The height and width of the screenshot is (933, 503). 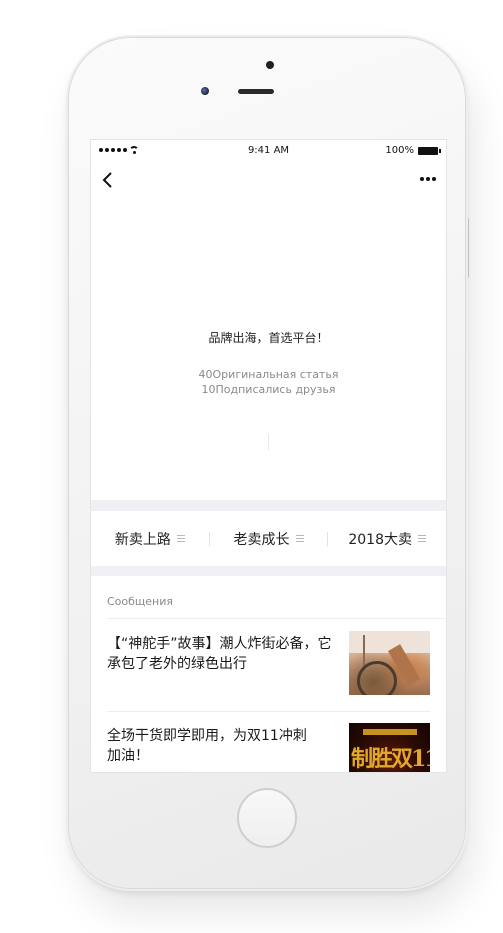 What do you see at coordinates (256, 91) in the screenshot?
I see `earpiece-speaker` at bounding box center [256, 91].